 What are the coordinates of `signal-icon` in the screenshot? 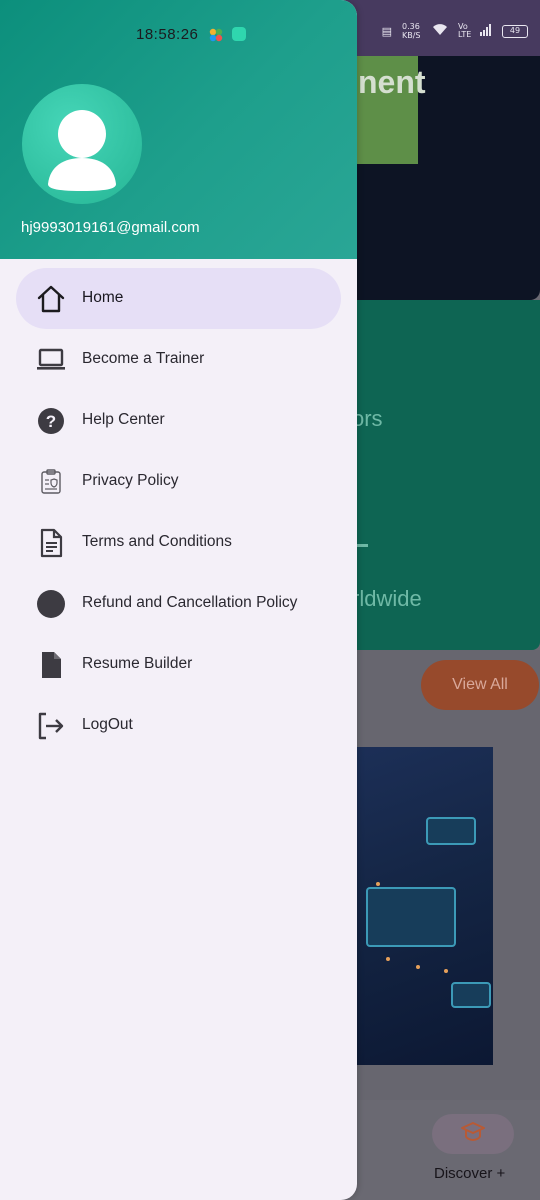 It's located at (486, 31).